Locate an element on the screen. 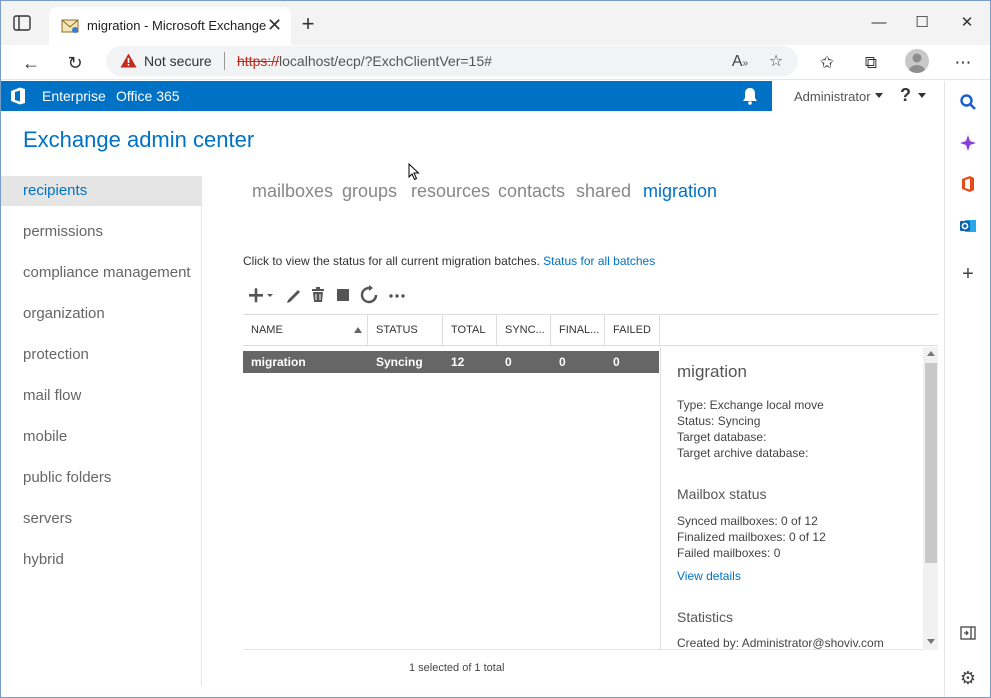 Image resolution: width=991 pixels, height=698 pixels. url-text: https://localhost/ecp/?ExchClientVer=15# is located at coordinates (364, 61).